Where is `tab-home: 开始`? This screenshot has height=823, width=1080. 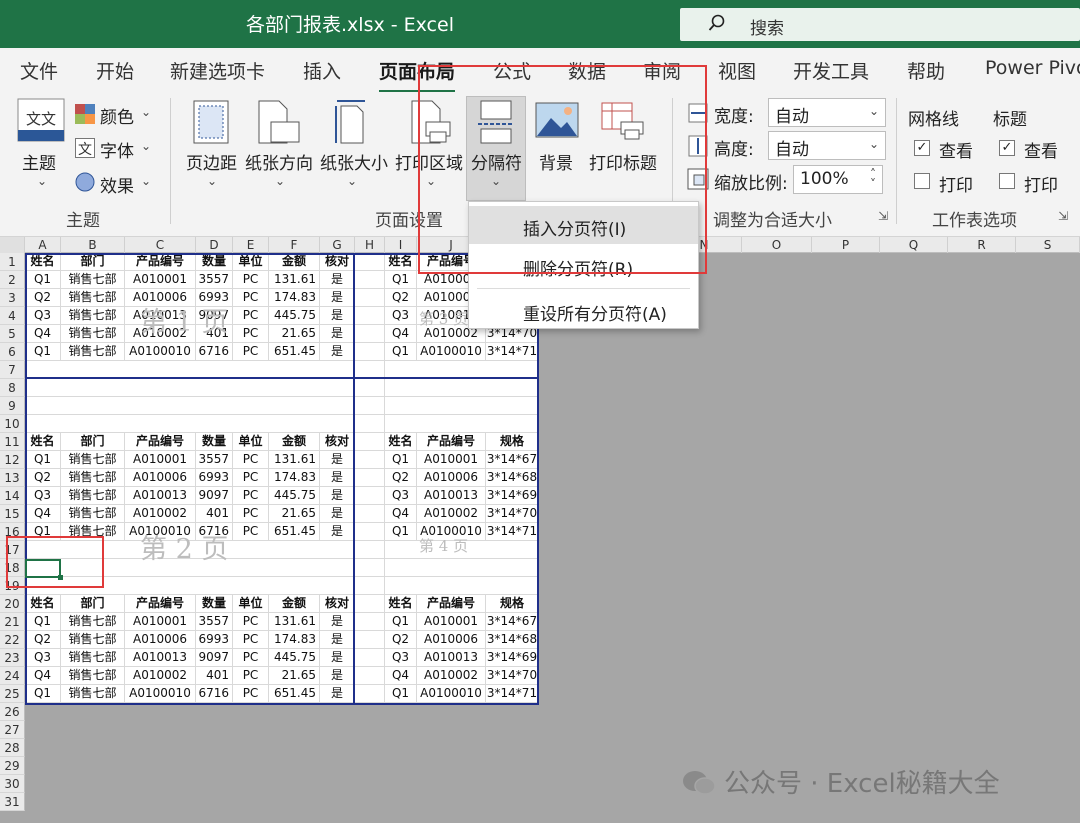 tab-home: 开始 is located at coordinates (115, 70).